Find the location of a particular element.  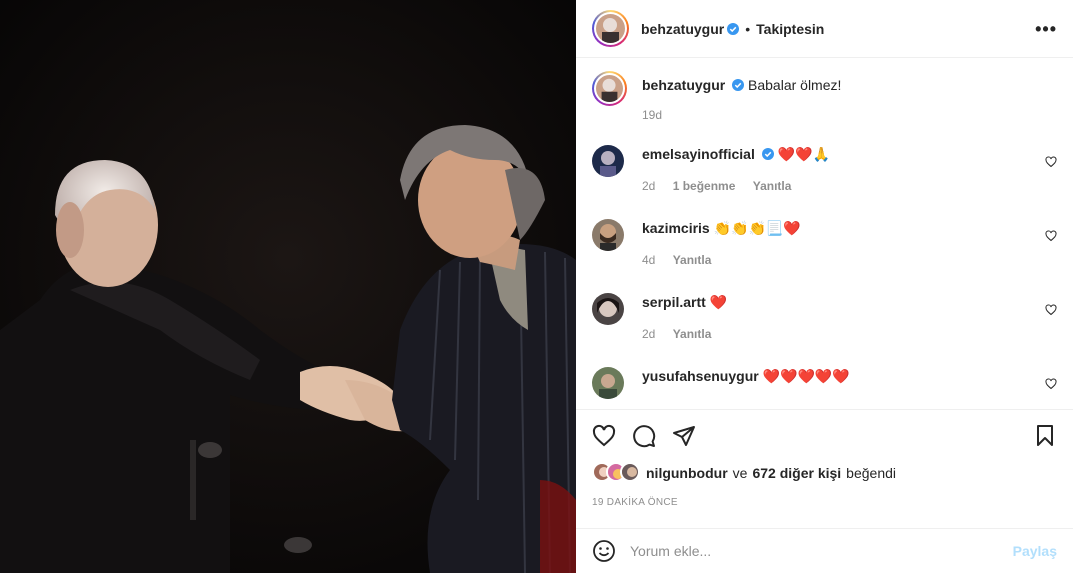

comment-username: yusufahsenuygur is located at coordinates (700, 376).